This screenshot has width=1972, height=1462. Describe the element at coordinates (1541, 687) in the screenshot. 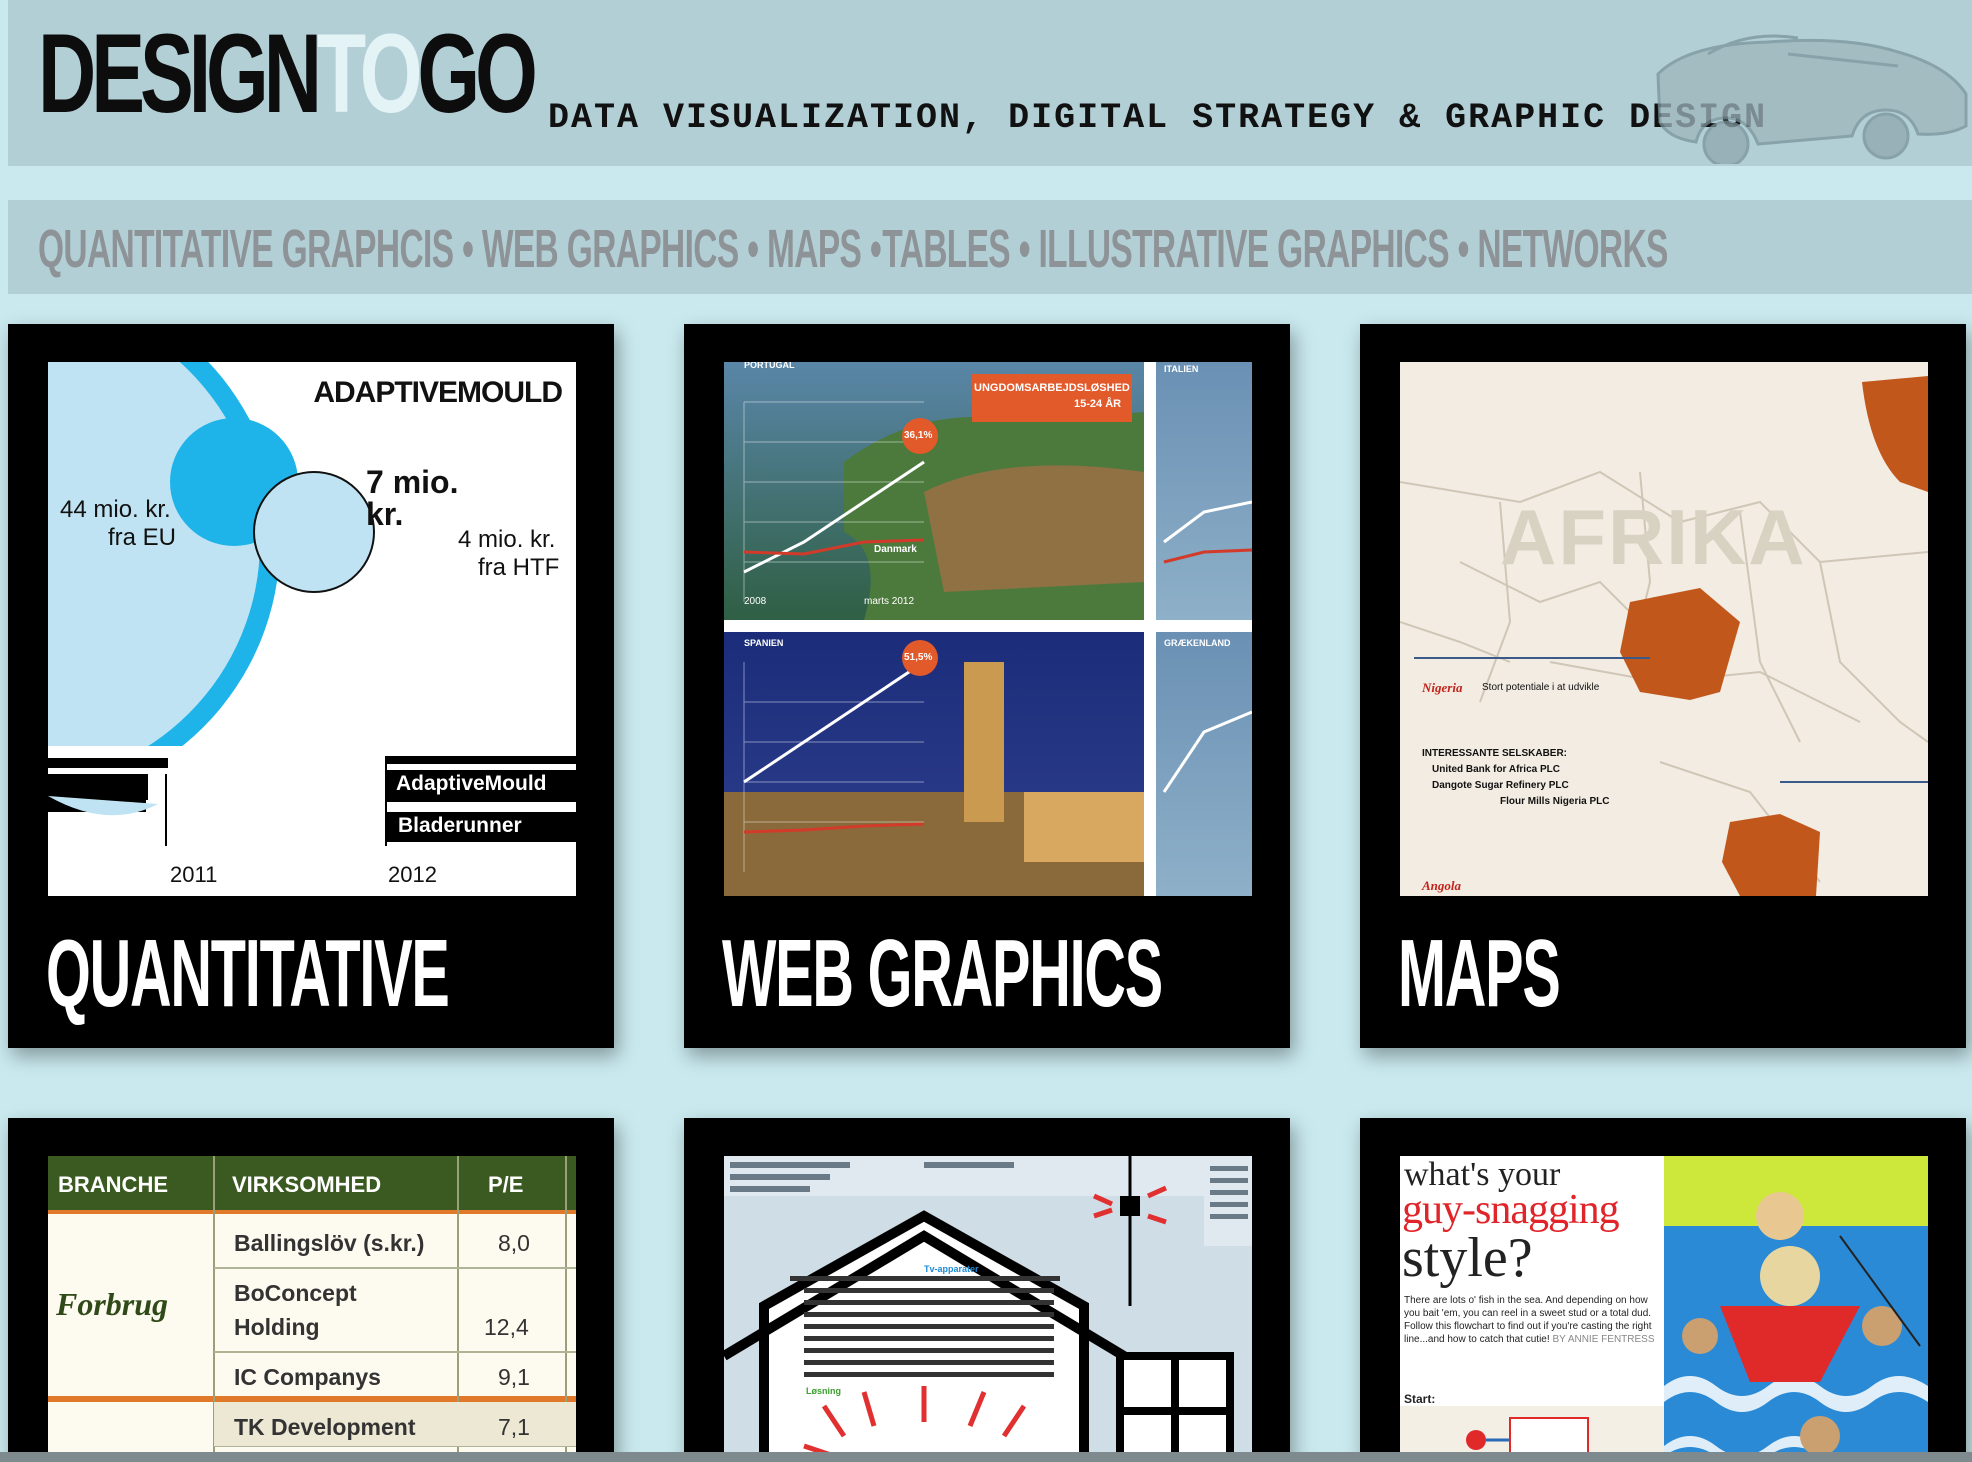

I see `map-text-1: Stort potentiale i at udvikle` at that location.